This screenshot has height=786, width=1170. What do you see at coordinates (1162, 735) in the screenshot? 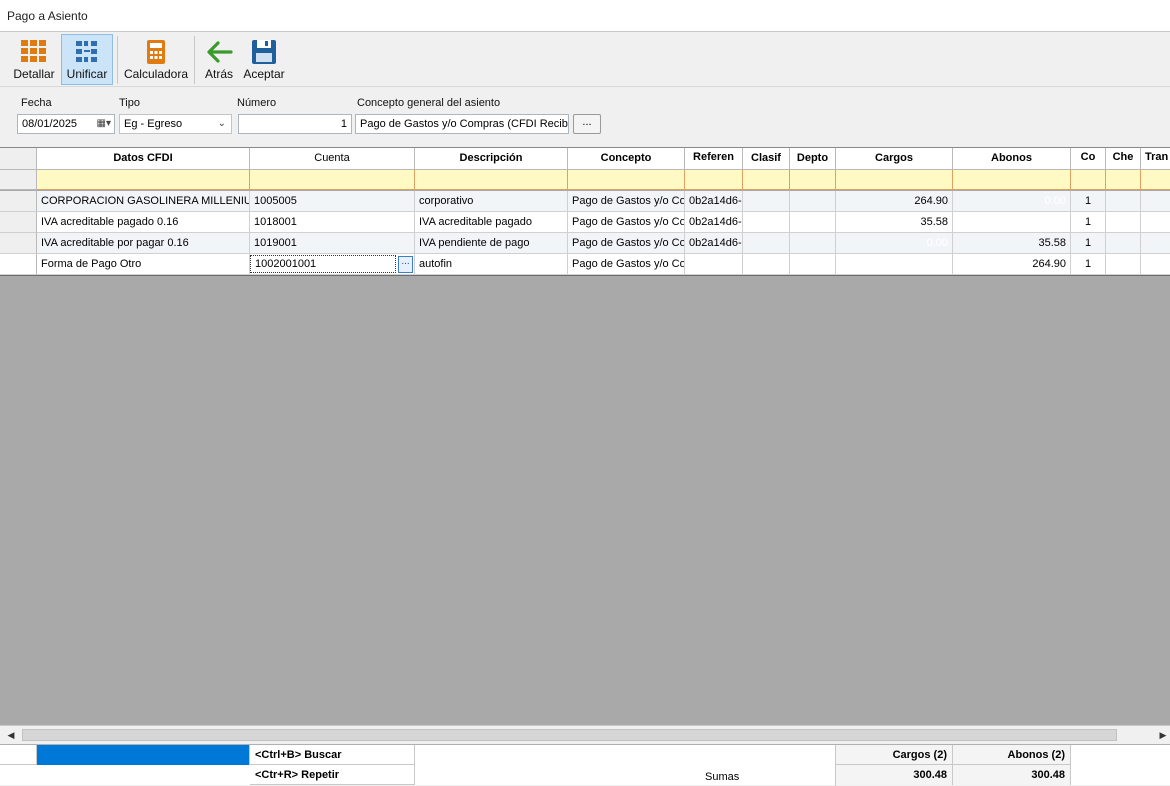
I see `scroll-right-icon: ▶` at bounding box center [1162, 735].